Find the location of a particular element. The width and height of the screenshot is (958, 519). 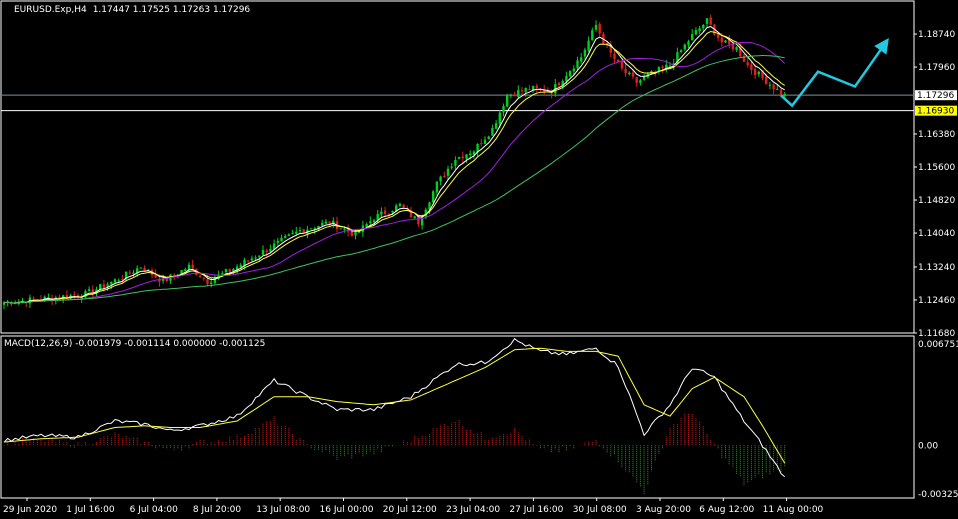

price-axis-tick-label: 1.15600 is located at coordinates (936, 168).